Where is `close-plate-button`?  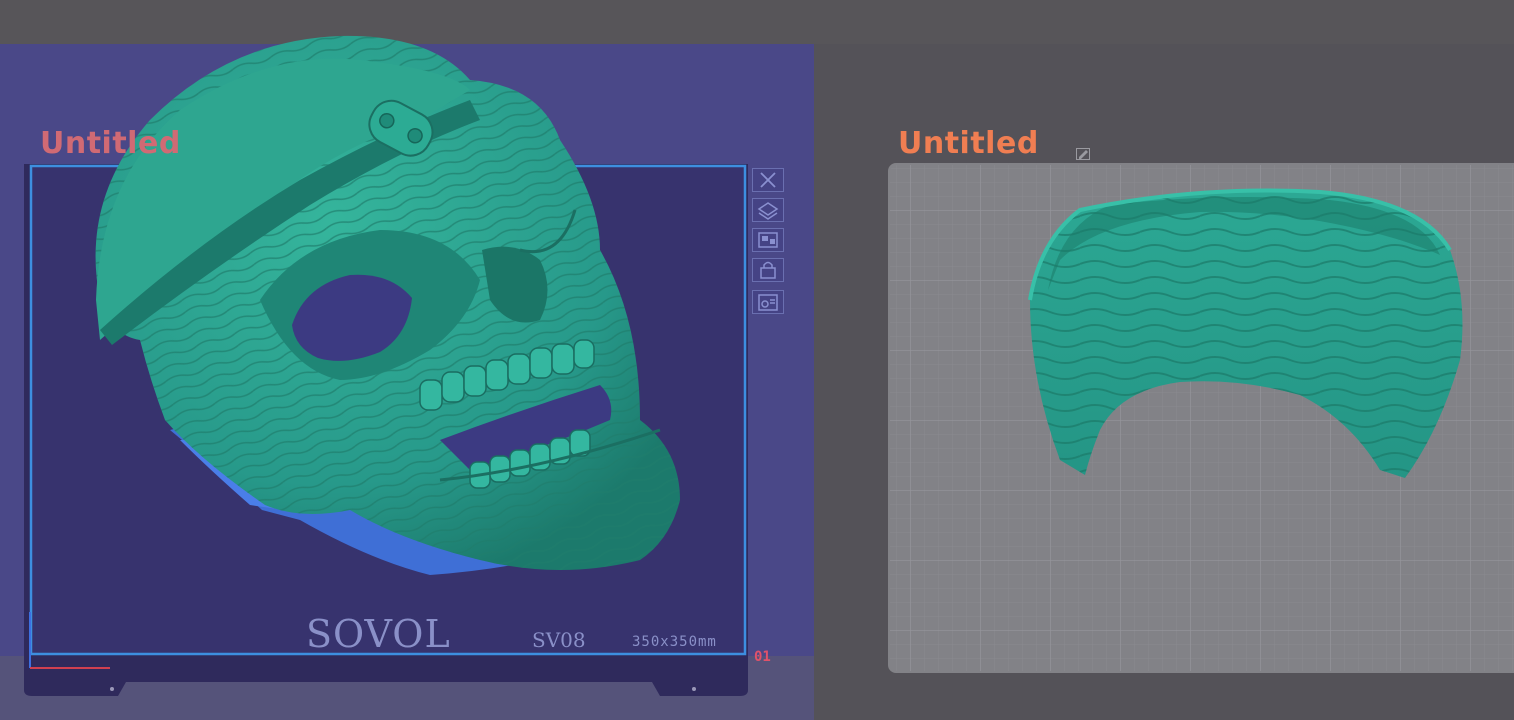
close-plate-button is located at coordinates (768, 180).